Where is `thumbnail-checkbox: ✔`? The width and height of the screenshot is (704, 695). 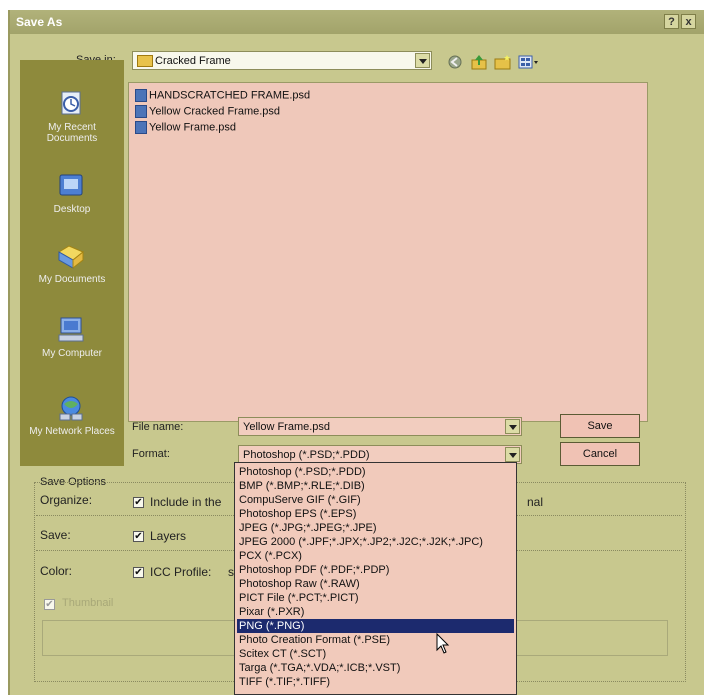
thumbnail-checkbox: ✔ is located at coordinates (49, 604).